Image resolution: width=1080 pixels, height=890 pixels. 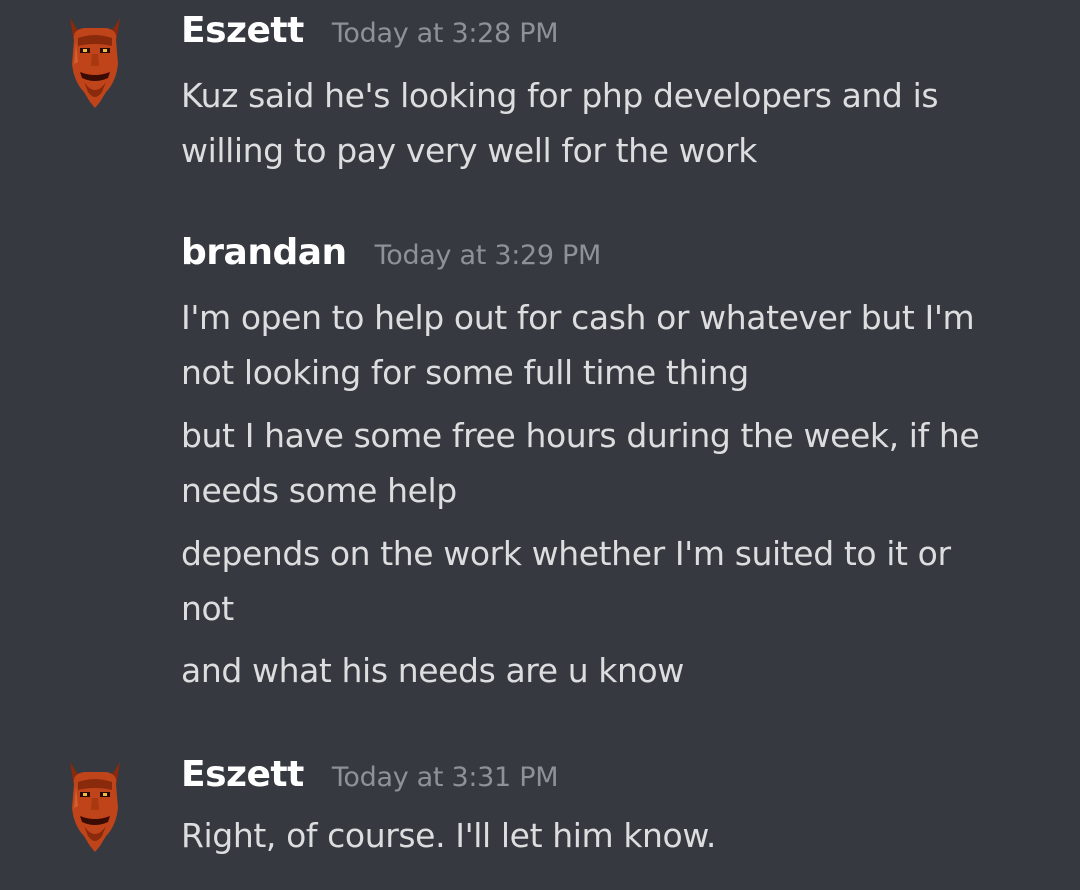 I want to click on message-text: not looking for some full time thing, so click(x=465, y=372).